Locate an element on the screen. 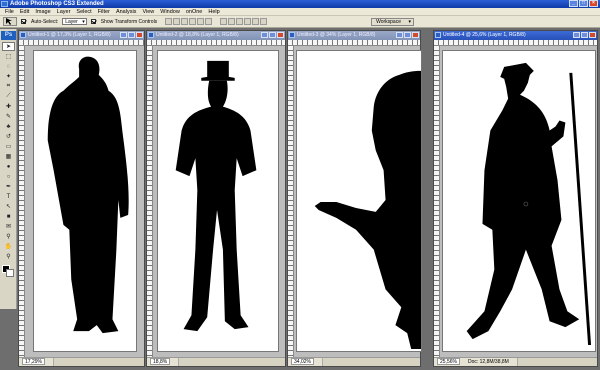  pen-icon: ✒ is located at coordinates (8, 186).